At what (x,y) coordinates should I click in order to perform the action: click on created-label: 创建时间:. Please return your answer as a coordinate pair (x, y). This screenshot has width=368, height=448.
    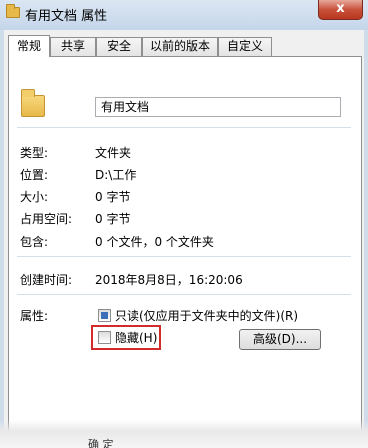
    Looking at the image, I should click on (46, 280).